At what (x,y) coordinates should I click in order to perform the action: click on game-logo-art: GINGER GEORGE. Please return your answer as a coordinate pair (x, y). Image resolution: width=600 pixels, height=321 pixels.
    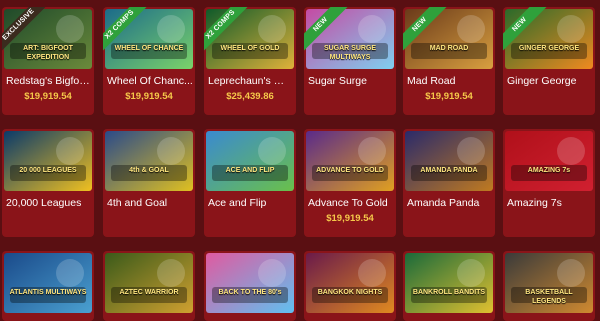
    Looking at the image, I should click on (549, 48).